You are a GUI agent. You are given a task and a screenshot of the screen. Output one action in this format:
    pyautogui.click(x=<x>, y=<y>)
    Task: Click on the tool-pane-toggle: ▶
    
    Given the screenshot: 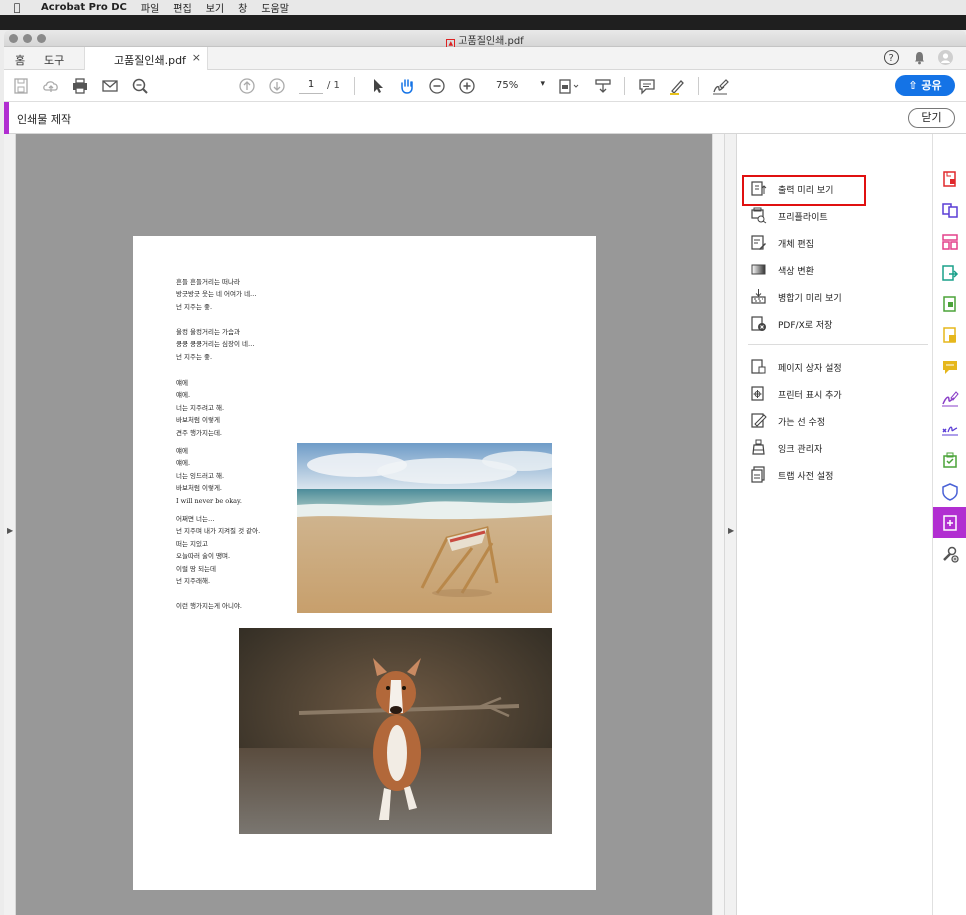 What is the action you would take?
    pyautogui.click(x=730, y=524)
    